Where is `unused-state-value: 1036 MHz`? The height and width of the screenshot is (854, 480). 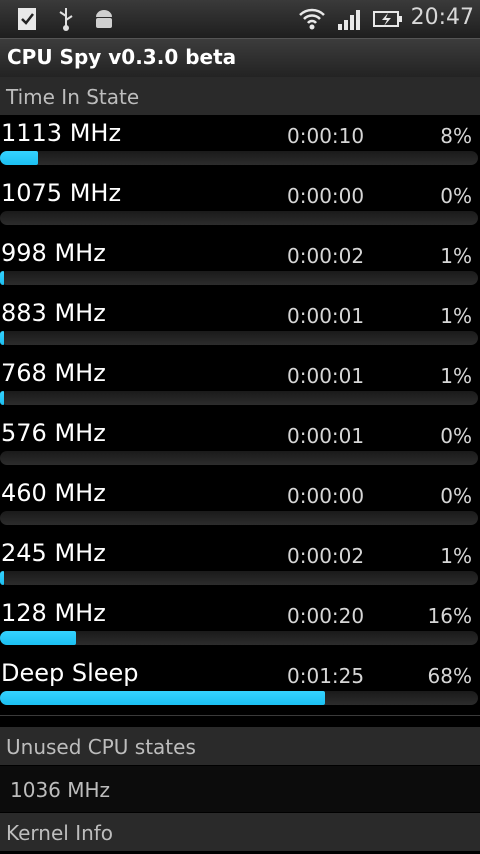
unused-state-value: 1036 MHz is located at coordinates (60, 790).